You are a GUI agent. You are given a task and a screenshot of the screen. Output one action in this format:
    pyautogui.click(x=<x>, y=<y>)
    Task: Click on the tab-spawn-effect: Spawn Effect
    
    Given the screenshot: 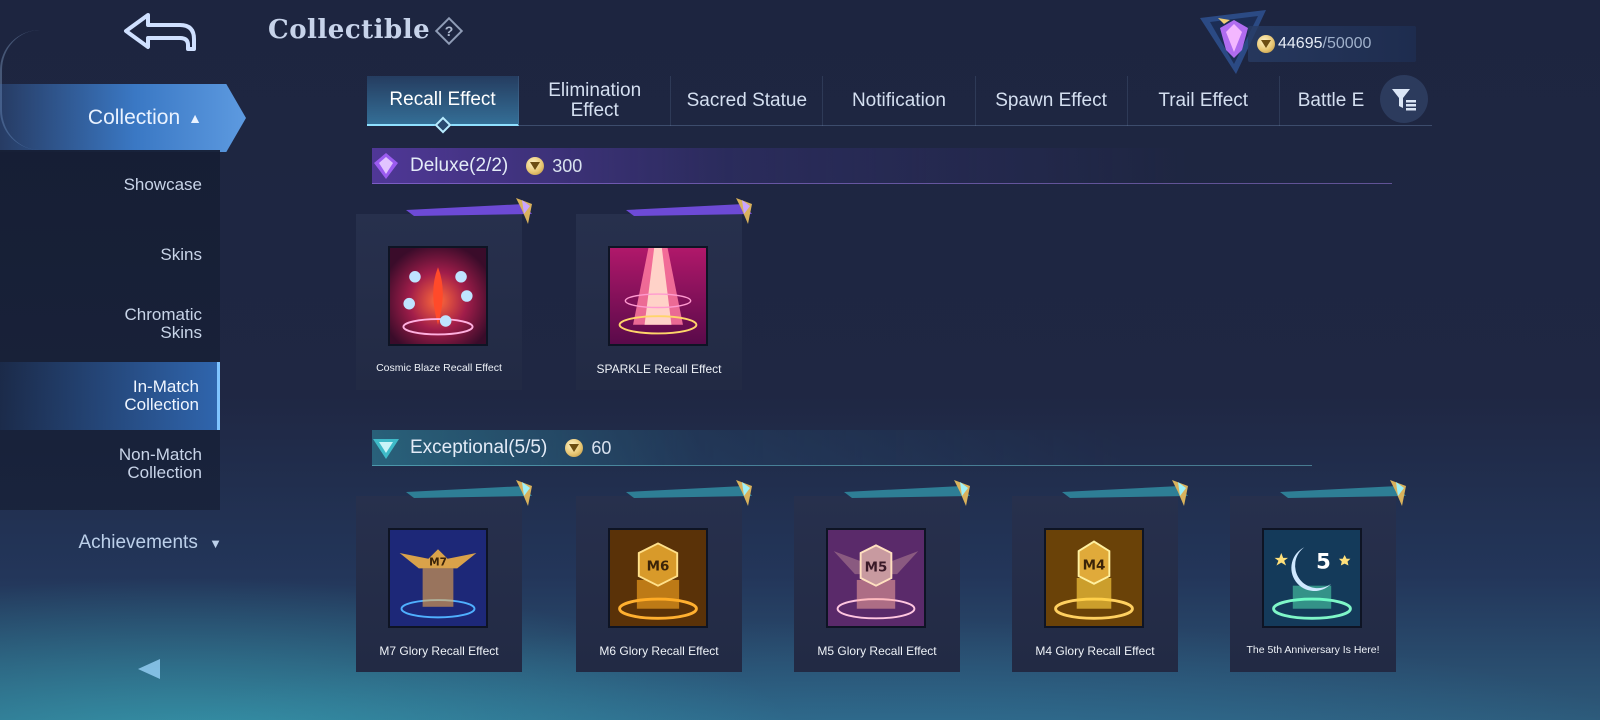 What is the action you would take?
    pyautogui.click(x=1052, y=101)
    